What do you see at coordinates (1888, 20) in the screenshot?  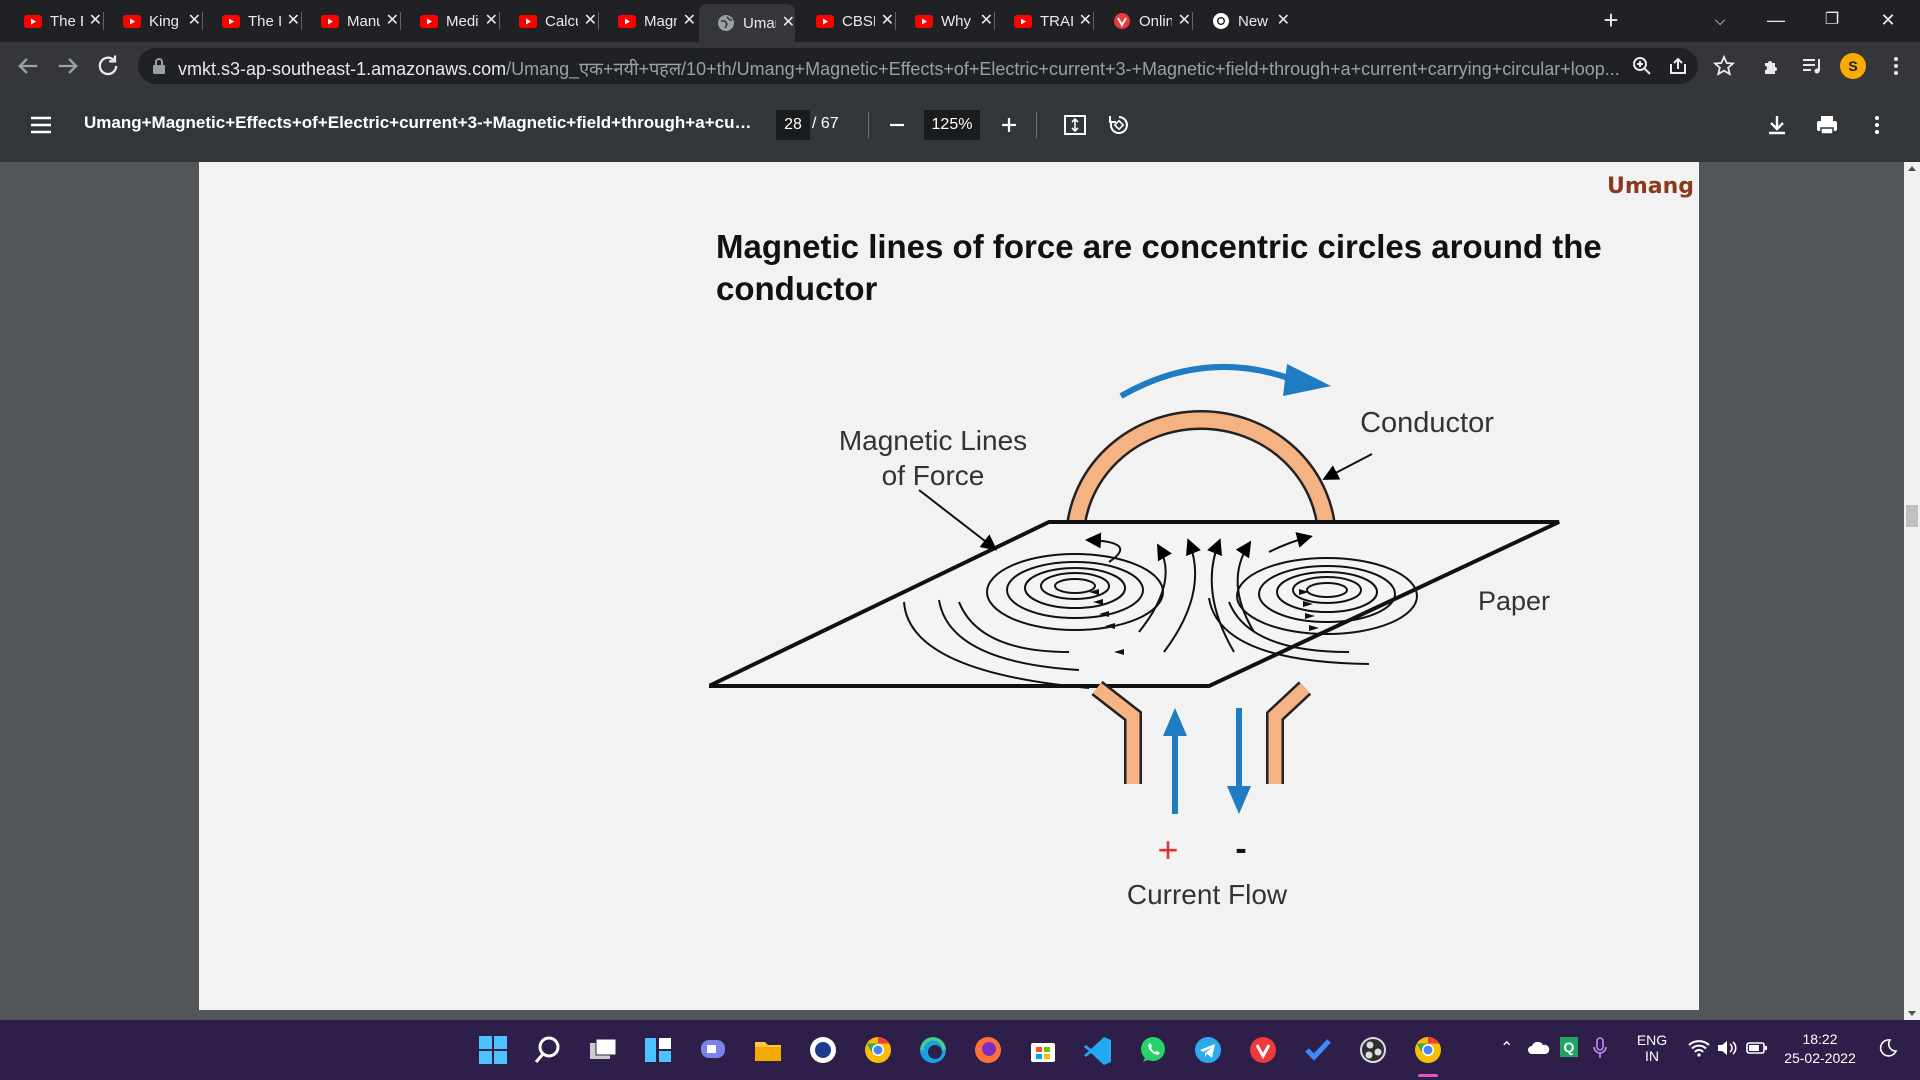 I see `close-window-button: ✕` at bounding box center [1888, 20].